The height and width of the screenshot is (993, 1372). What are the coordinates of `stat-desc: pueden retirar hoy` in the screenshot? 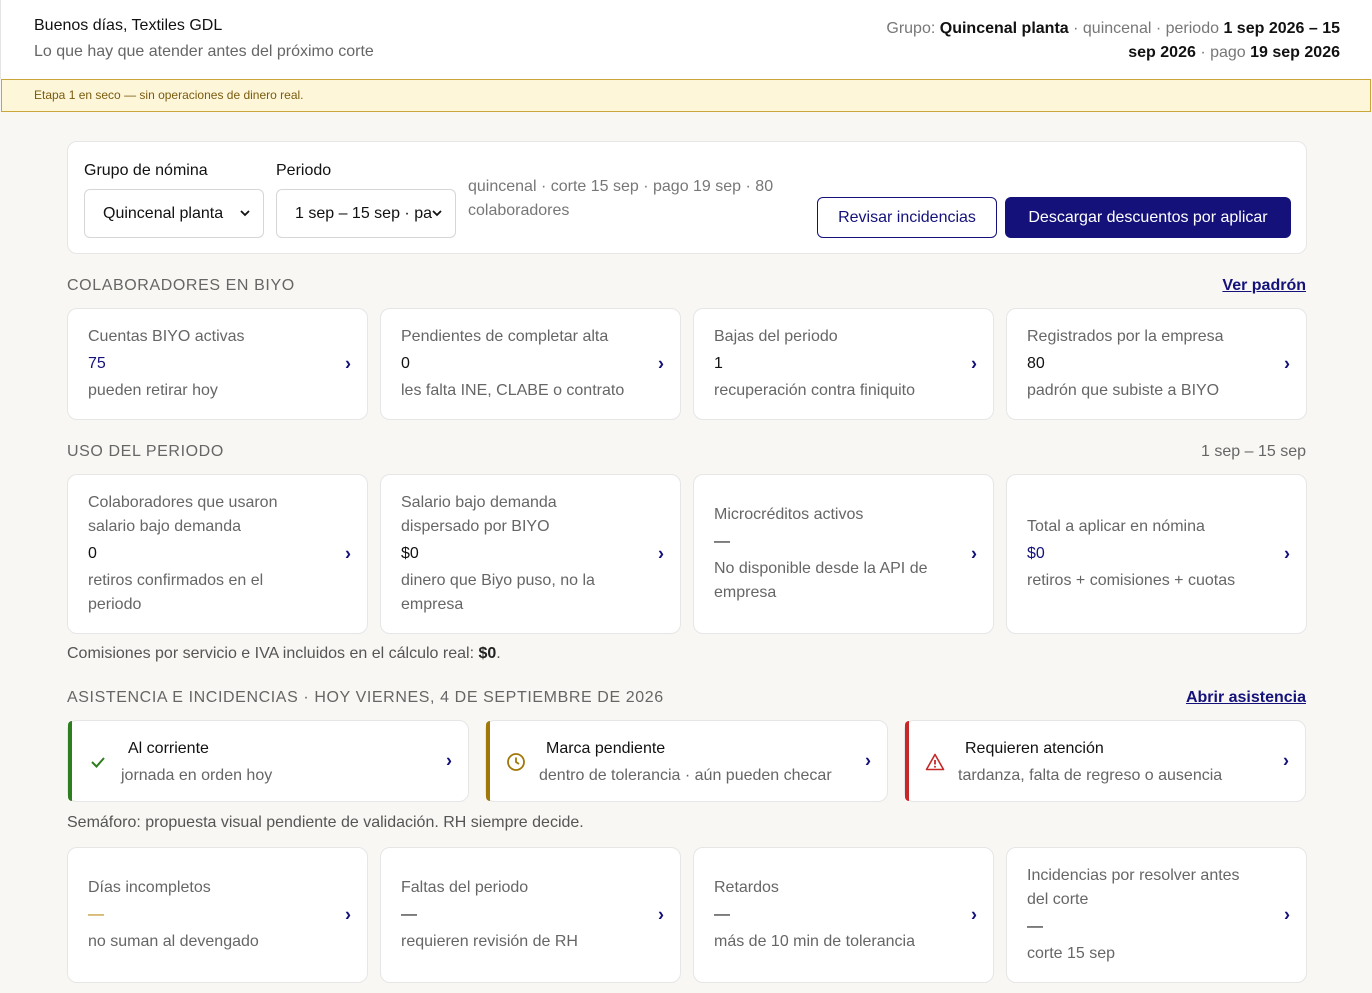 It's located at (153, 390).